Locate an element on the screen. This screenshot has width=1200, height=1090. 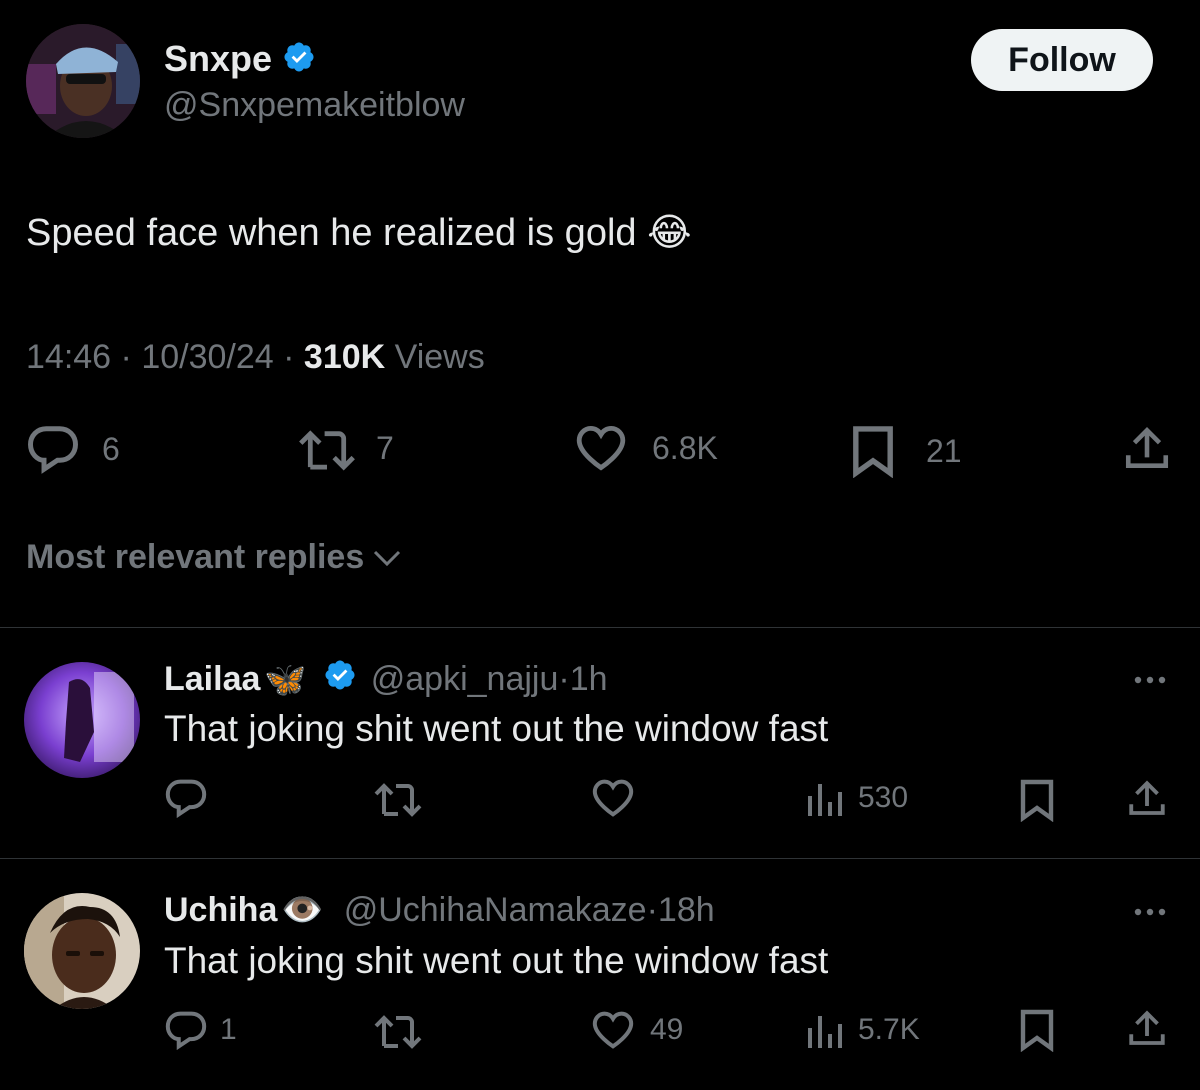
bookmark-action: 21 is located at coordinates (906, 451).